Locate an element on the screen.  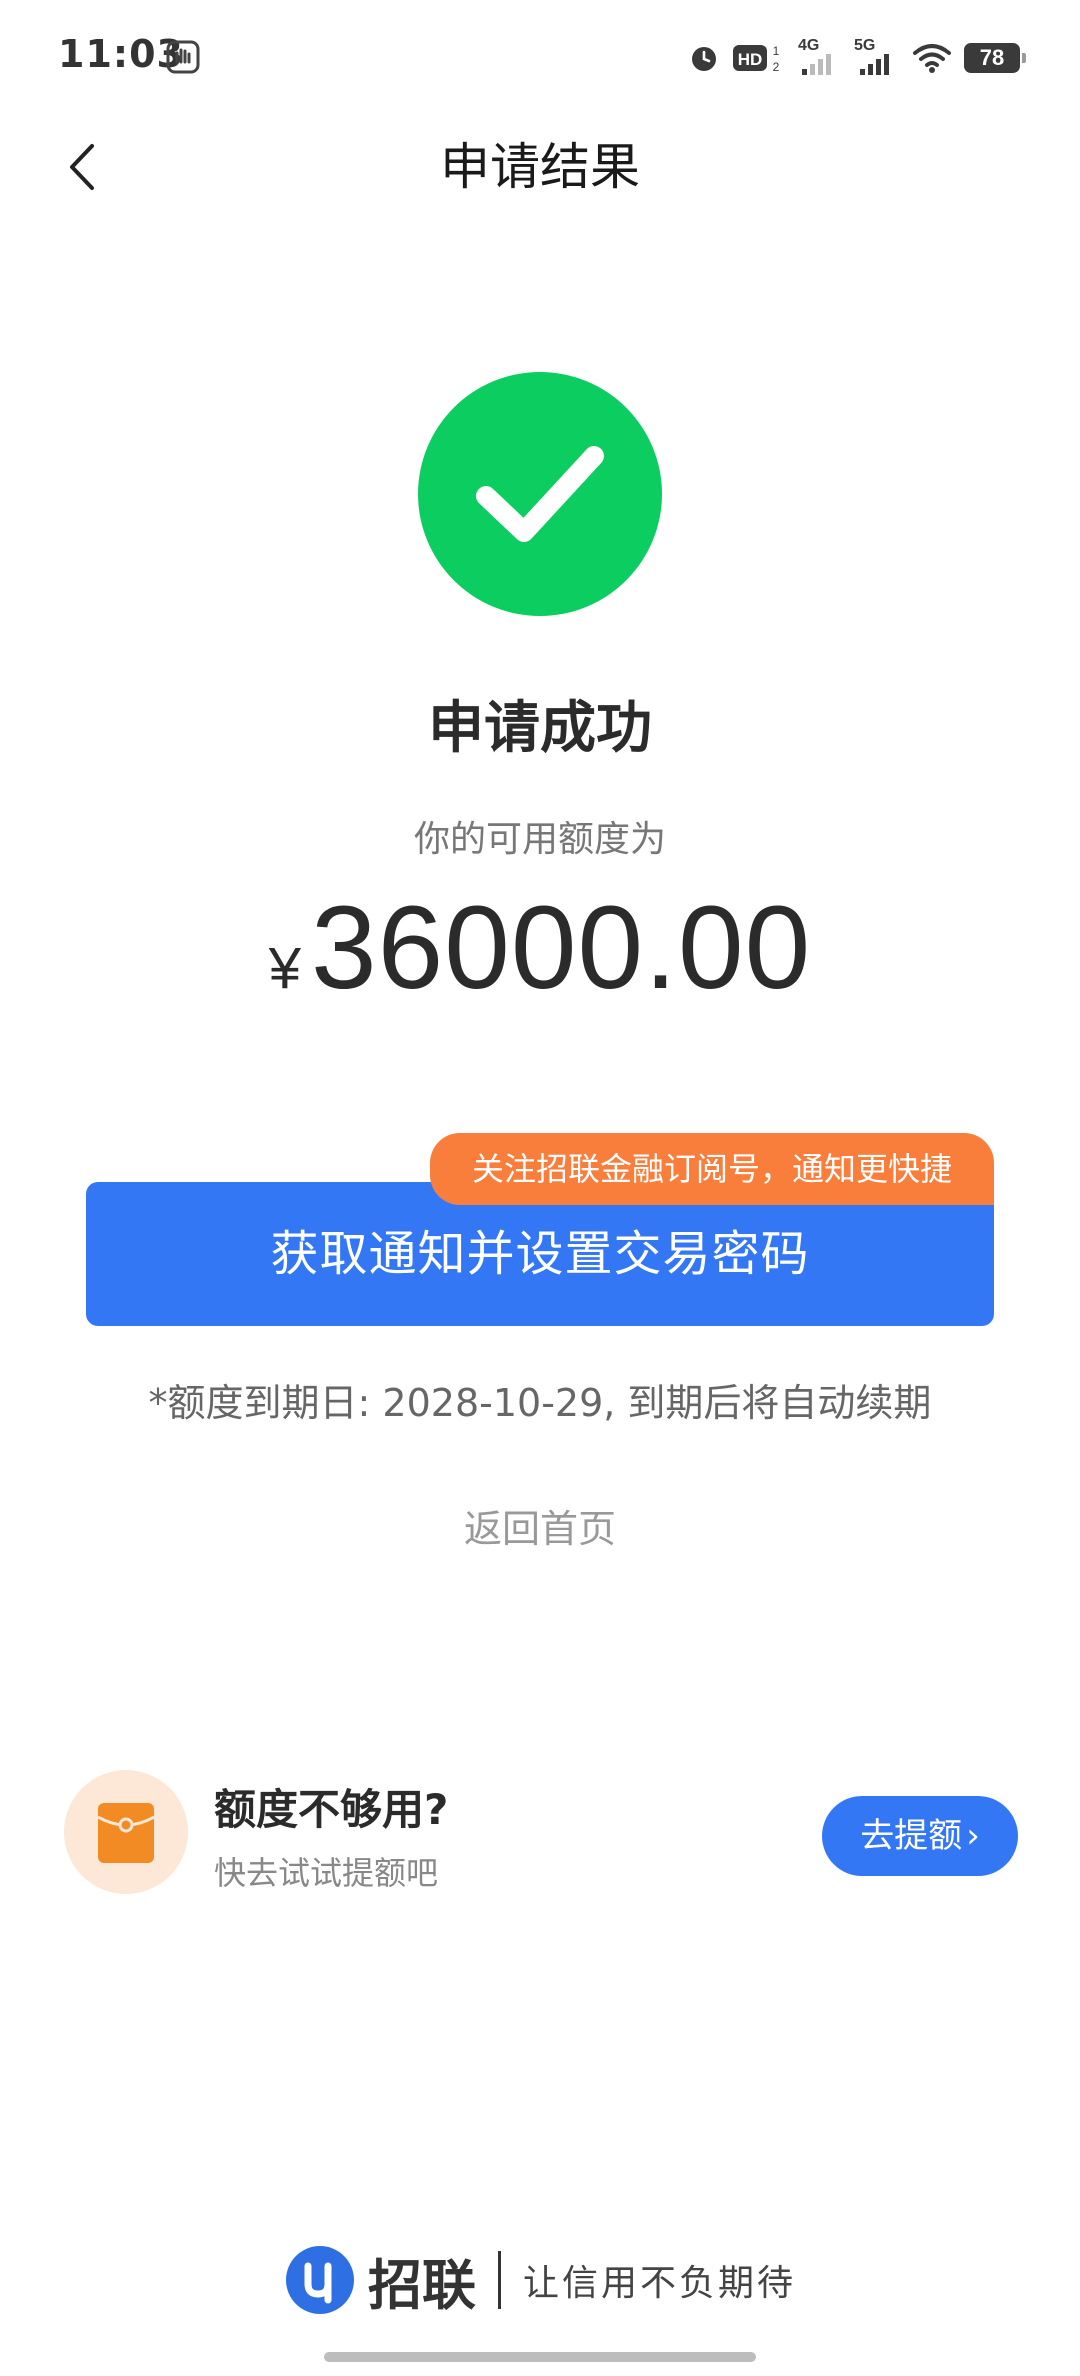
subscribe-promo-tag: 关注招联金融订阅号，通知更快捷 is located at coordinates (712, 1169).